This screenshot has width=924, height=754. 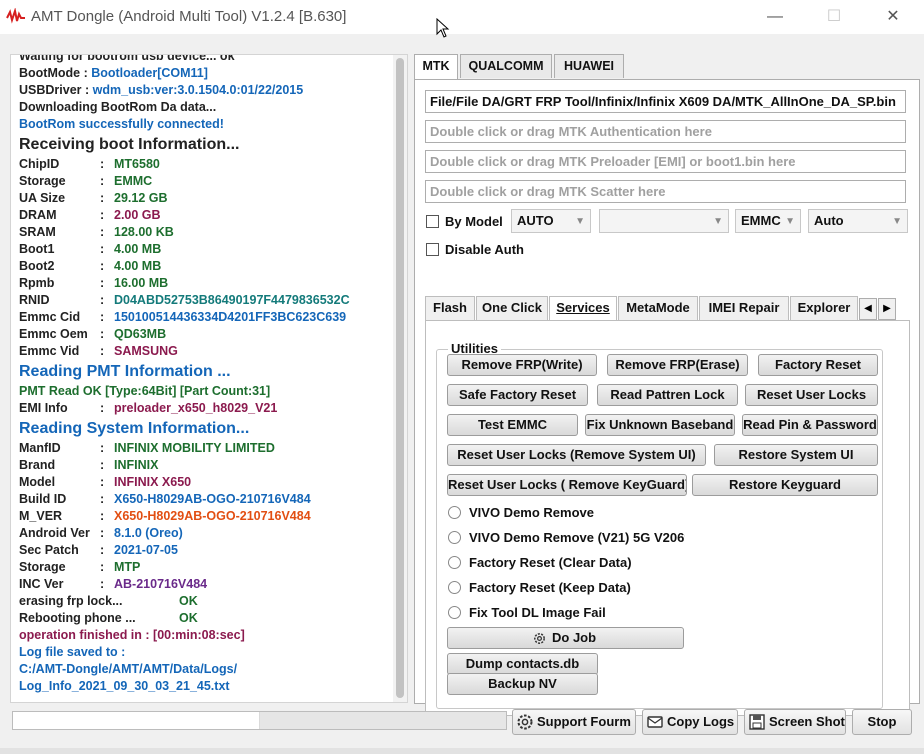 What do you see at coordinates (206, 533) in the screenshot?
I see `log-line: Android Ver:8.1.0 (Oreo)` at bounding box center [206, 533].